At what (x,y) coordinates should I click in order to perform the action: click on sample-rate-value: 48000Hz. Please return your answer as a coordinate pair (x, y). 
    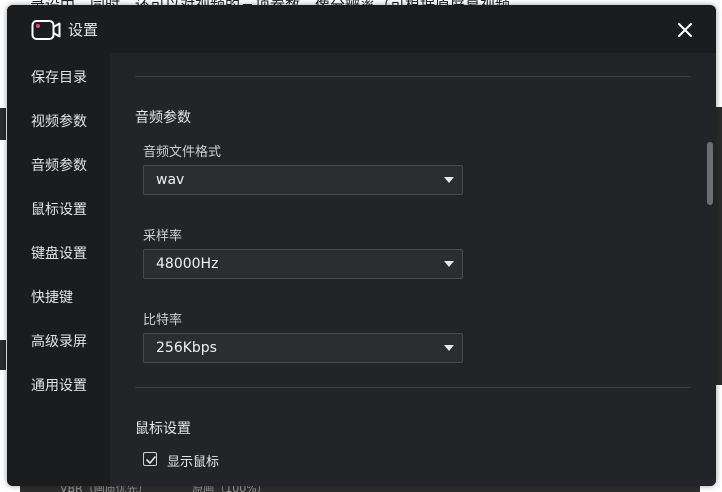
    Looking at the image, I should click on (187, 264).